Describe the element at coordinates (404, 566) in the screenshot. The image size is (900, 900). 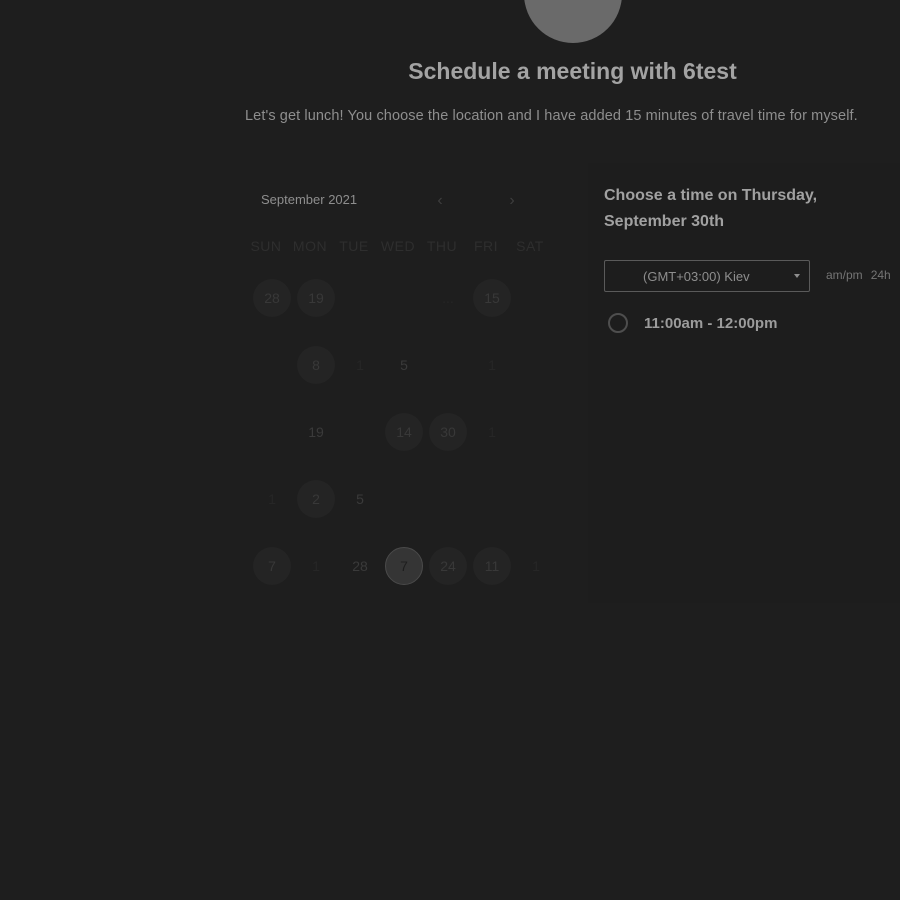
I see `calendar-day-selected: 7` at that location.